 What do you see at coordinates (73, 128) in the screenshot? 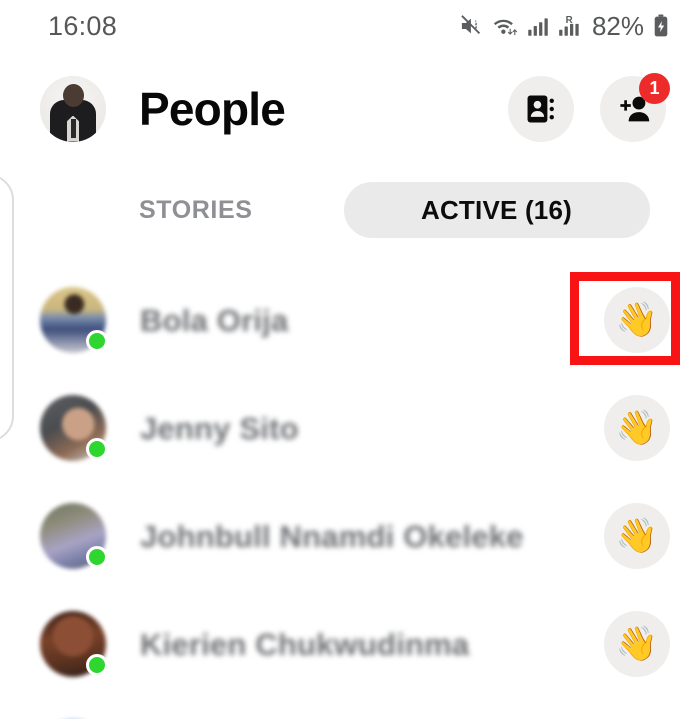
I see `avatar-tie` at bounding box center [73, 128].